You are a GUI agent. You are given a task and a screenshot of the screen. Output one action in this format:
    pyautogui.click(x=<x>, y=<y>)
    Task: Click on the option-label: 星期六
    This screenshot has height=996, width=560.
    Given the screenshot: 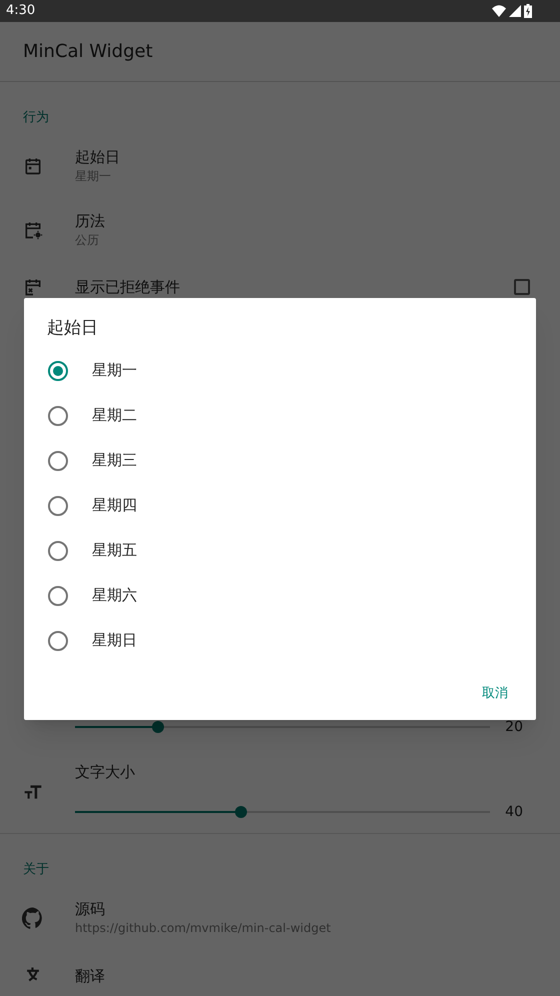 What is the action you would take?
    pyautogui.click(x=114, y=595)
    